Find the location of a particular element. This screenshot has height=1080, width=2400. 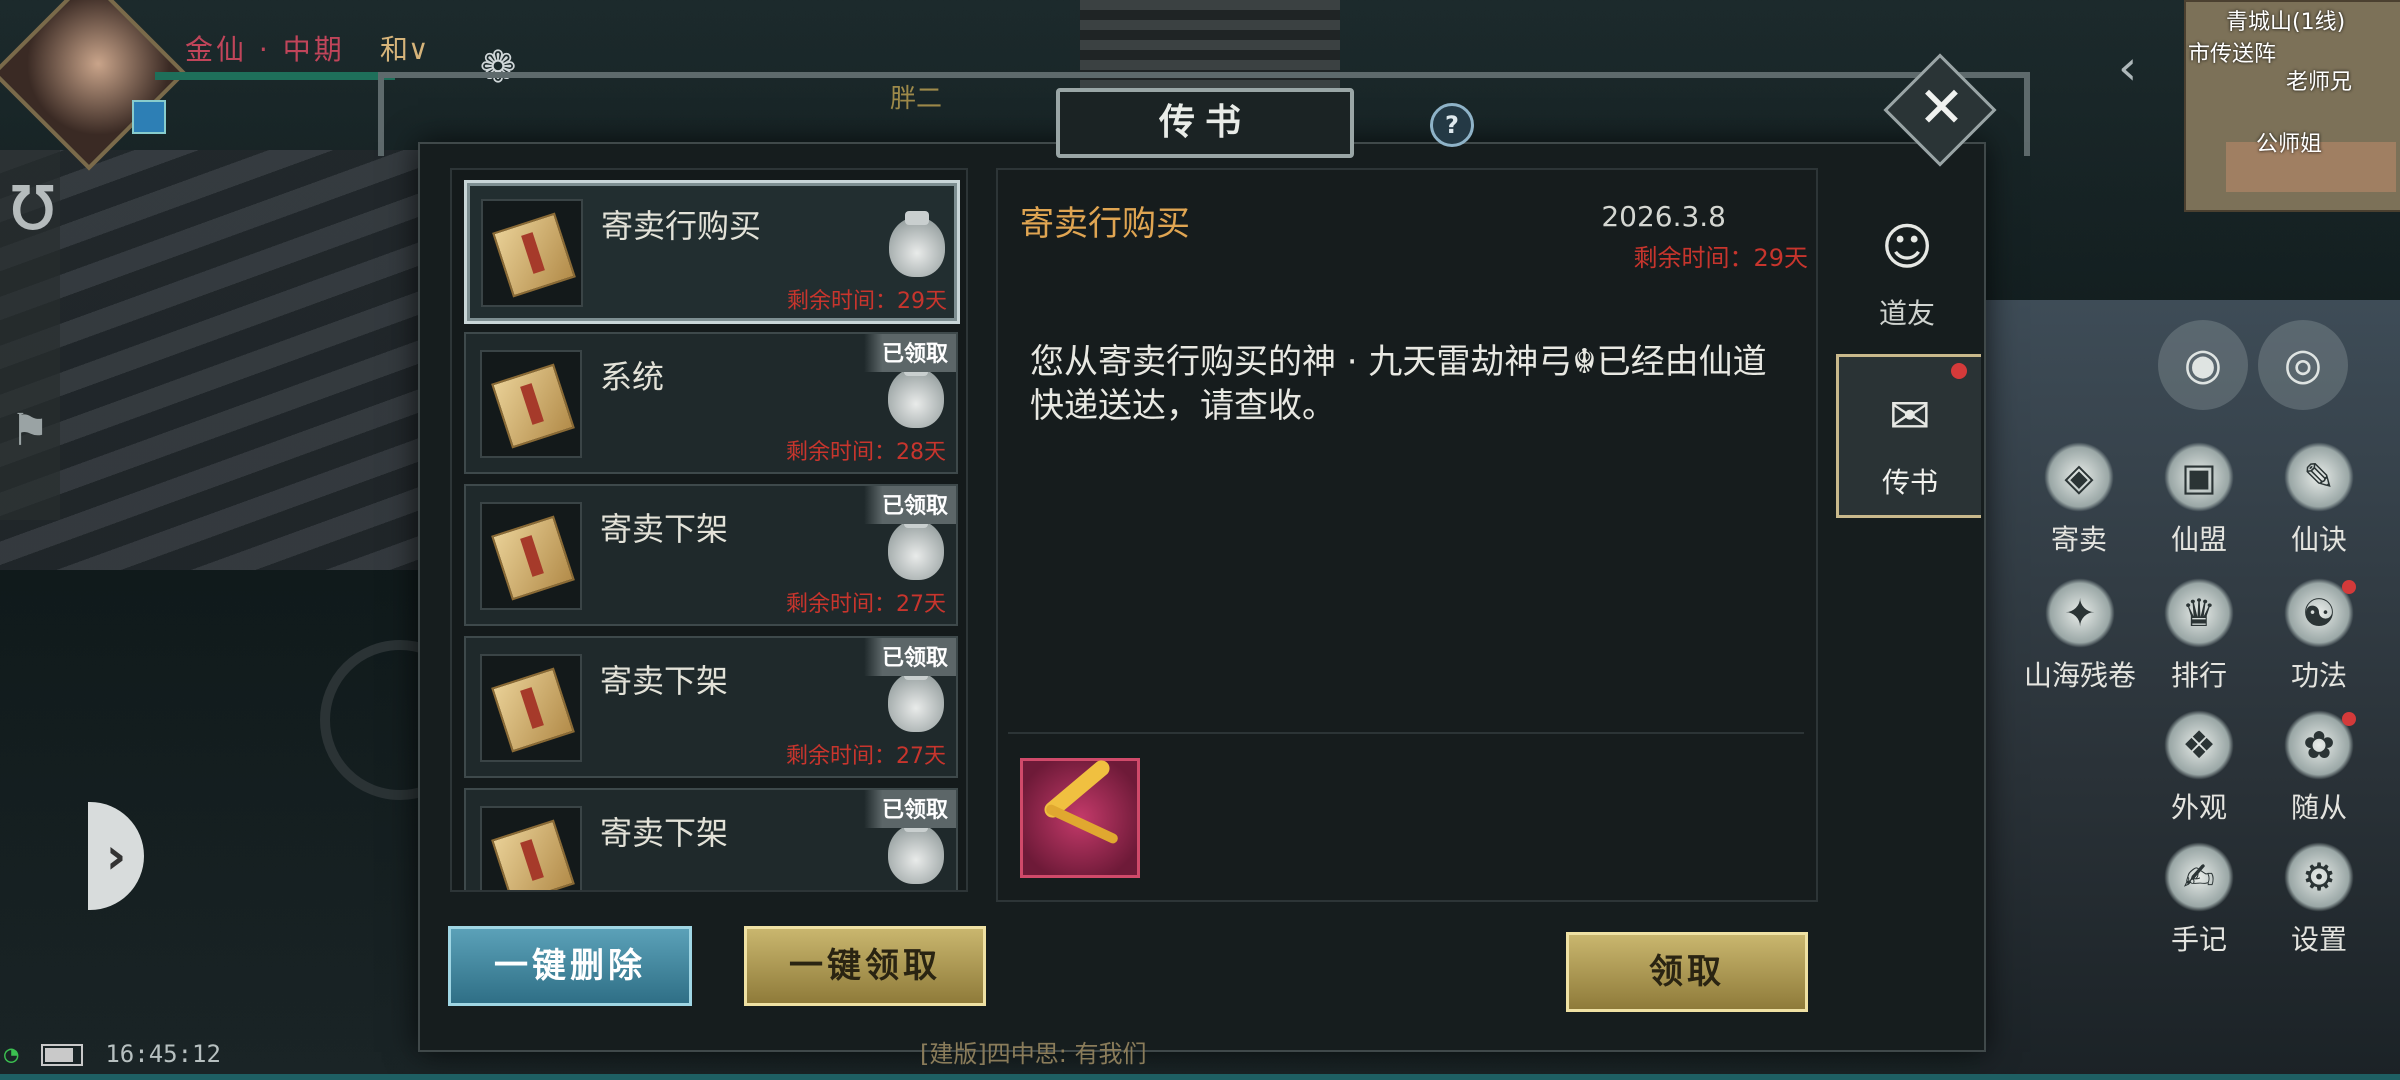

scroll-icon: ✎ is located at coordinates (2319, 477).